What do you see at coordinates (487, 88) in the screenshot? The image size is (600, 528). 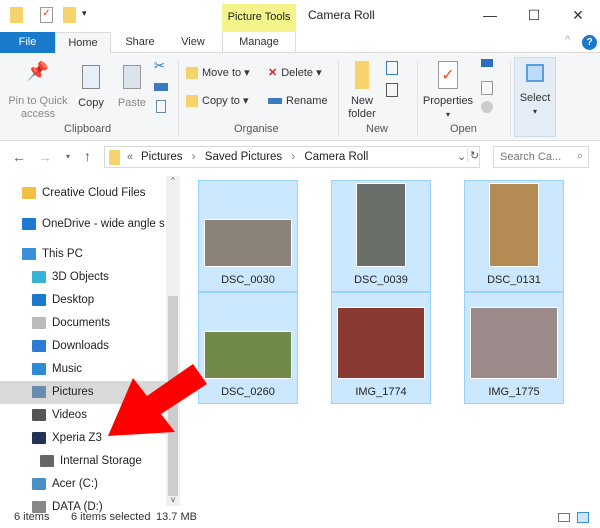 I see `edit-icon` at bounding box center [487, 88].